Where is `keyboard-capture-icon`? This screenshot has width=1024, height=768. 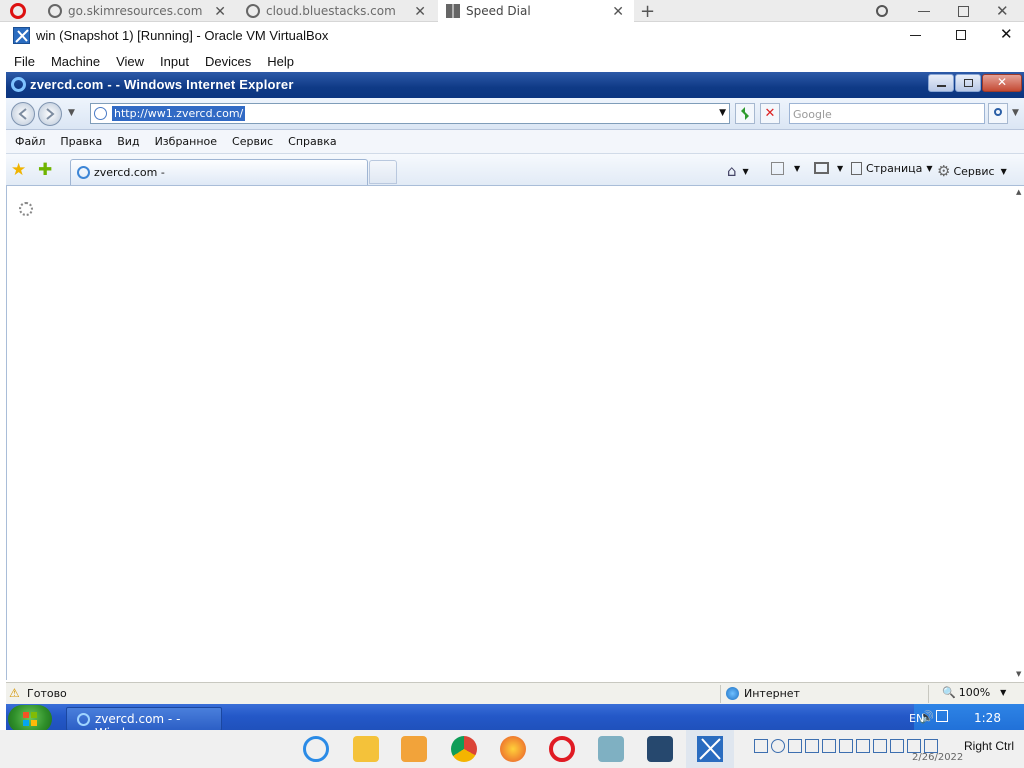 keyboard-capture-icon is located at coordinates (931, 746).